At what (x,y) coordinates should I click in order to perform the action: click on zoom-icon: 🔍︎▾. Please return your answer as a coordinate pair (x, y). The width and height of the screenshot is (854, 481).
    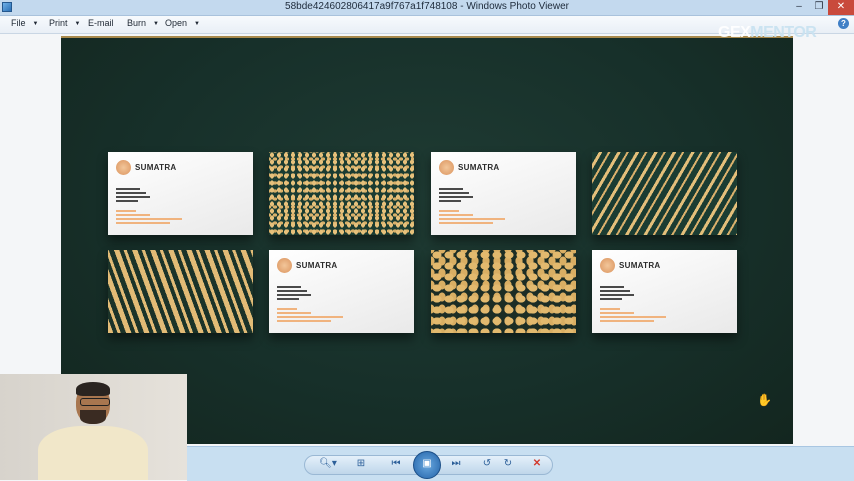
    Looking at the image, I should click on (328, 464).